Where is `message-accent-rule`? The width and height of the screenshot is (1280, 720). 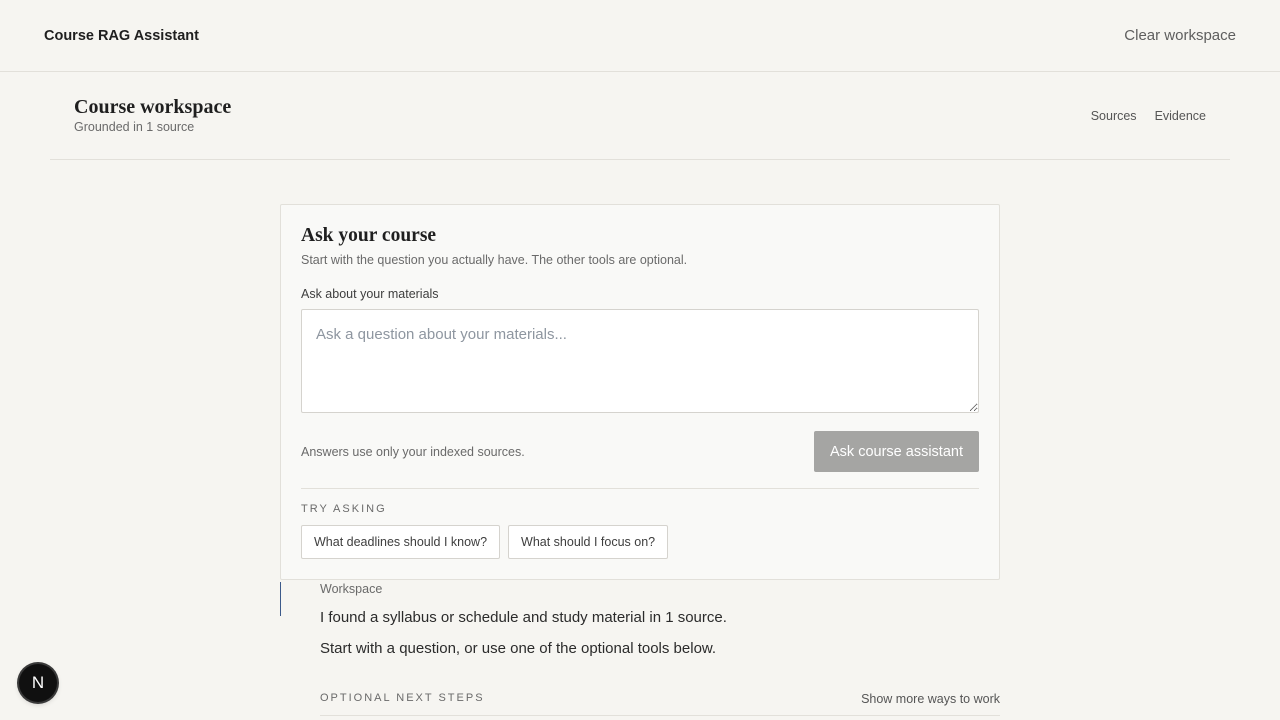
message-accent-rule is located at coordinates (280, 599).